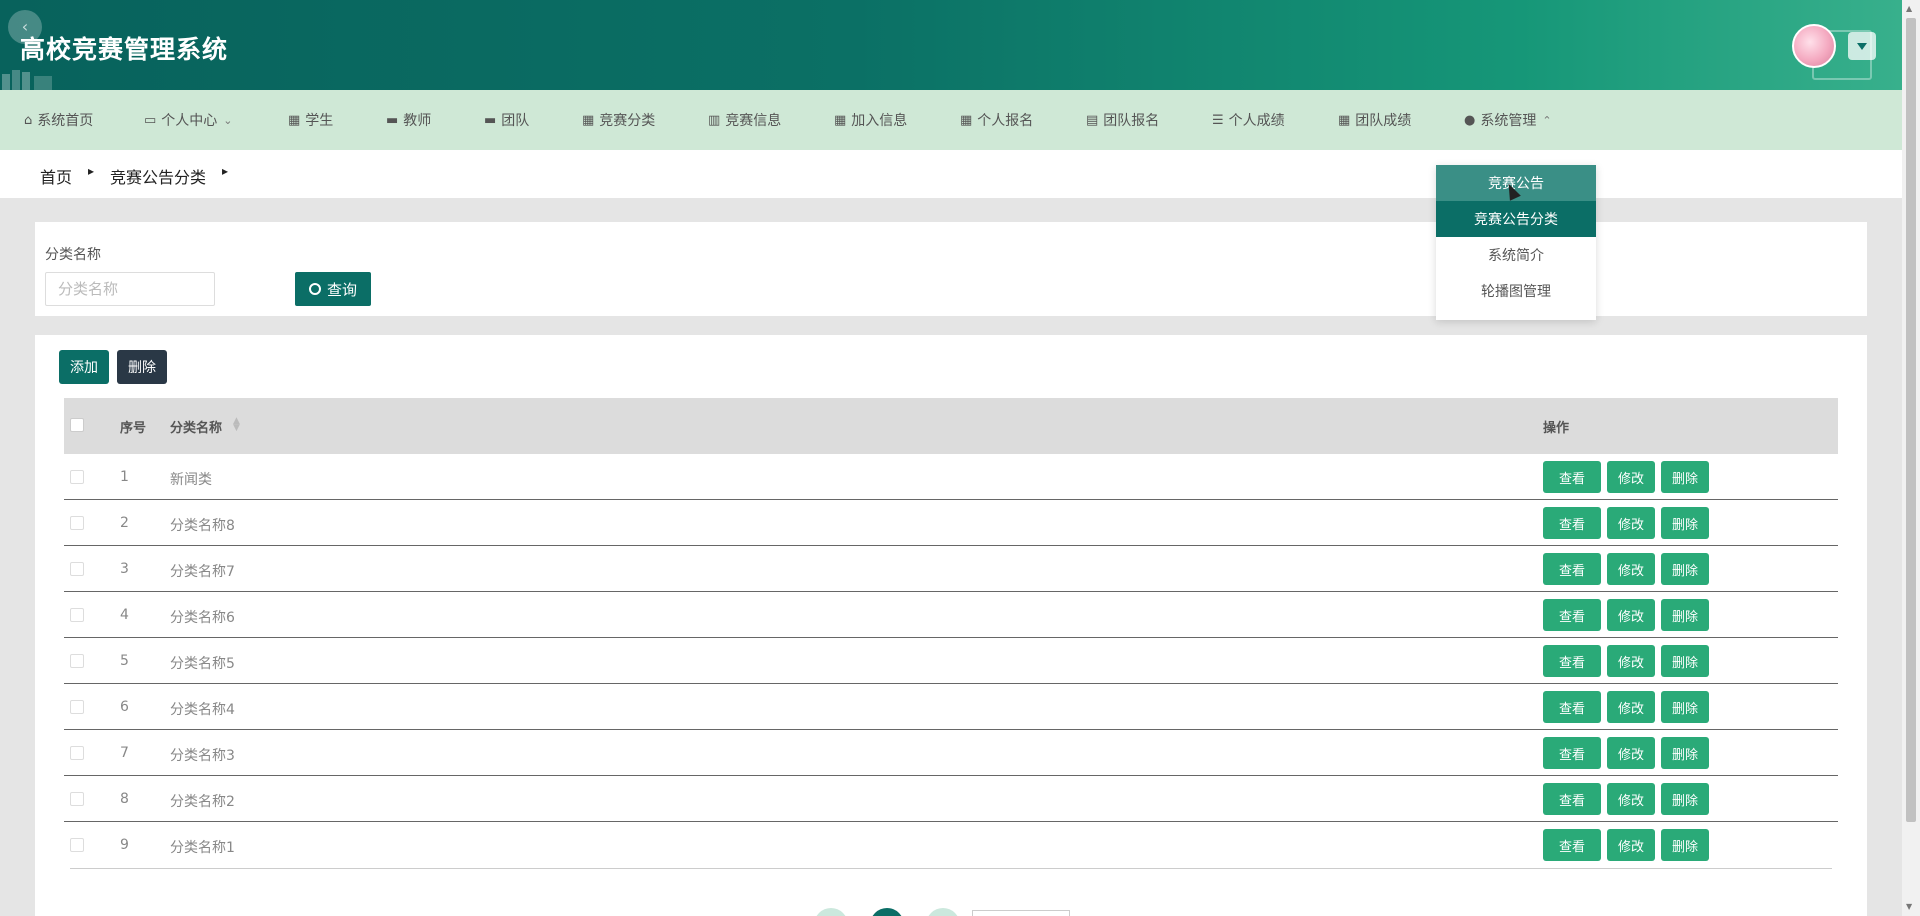 The image size is (1920, 916). Describe the element at coordinates (1516, 219) in the screenshot. I see `dropdown-item-notice-category: 竞赛公告分类` at that location.